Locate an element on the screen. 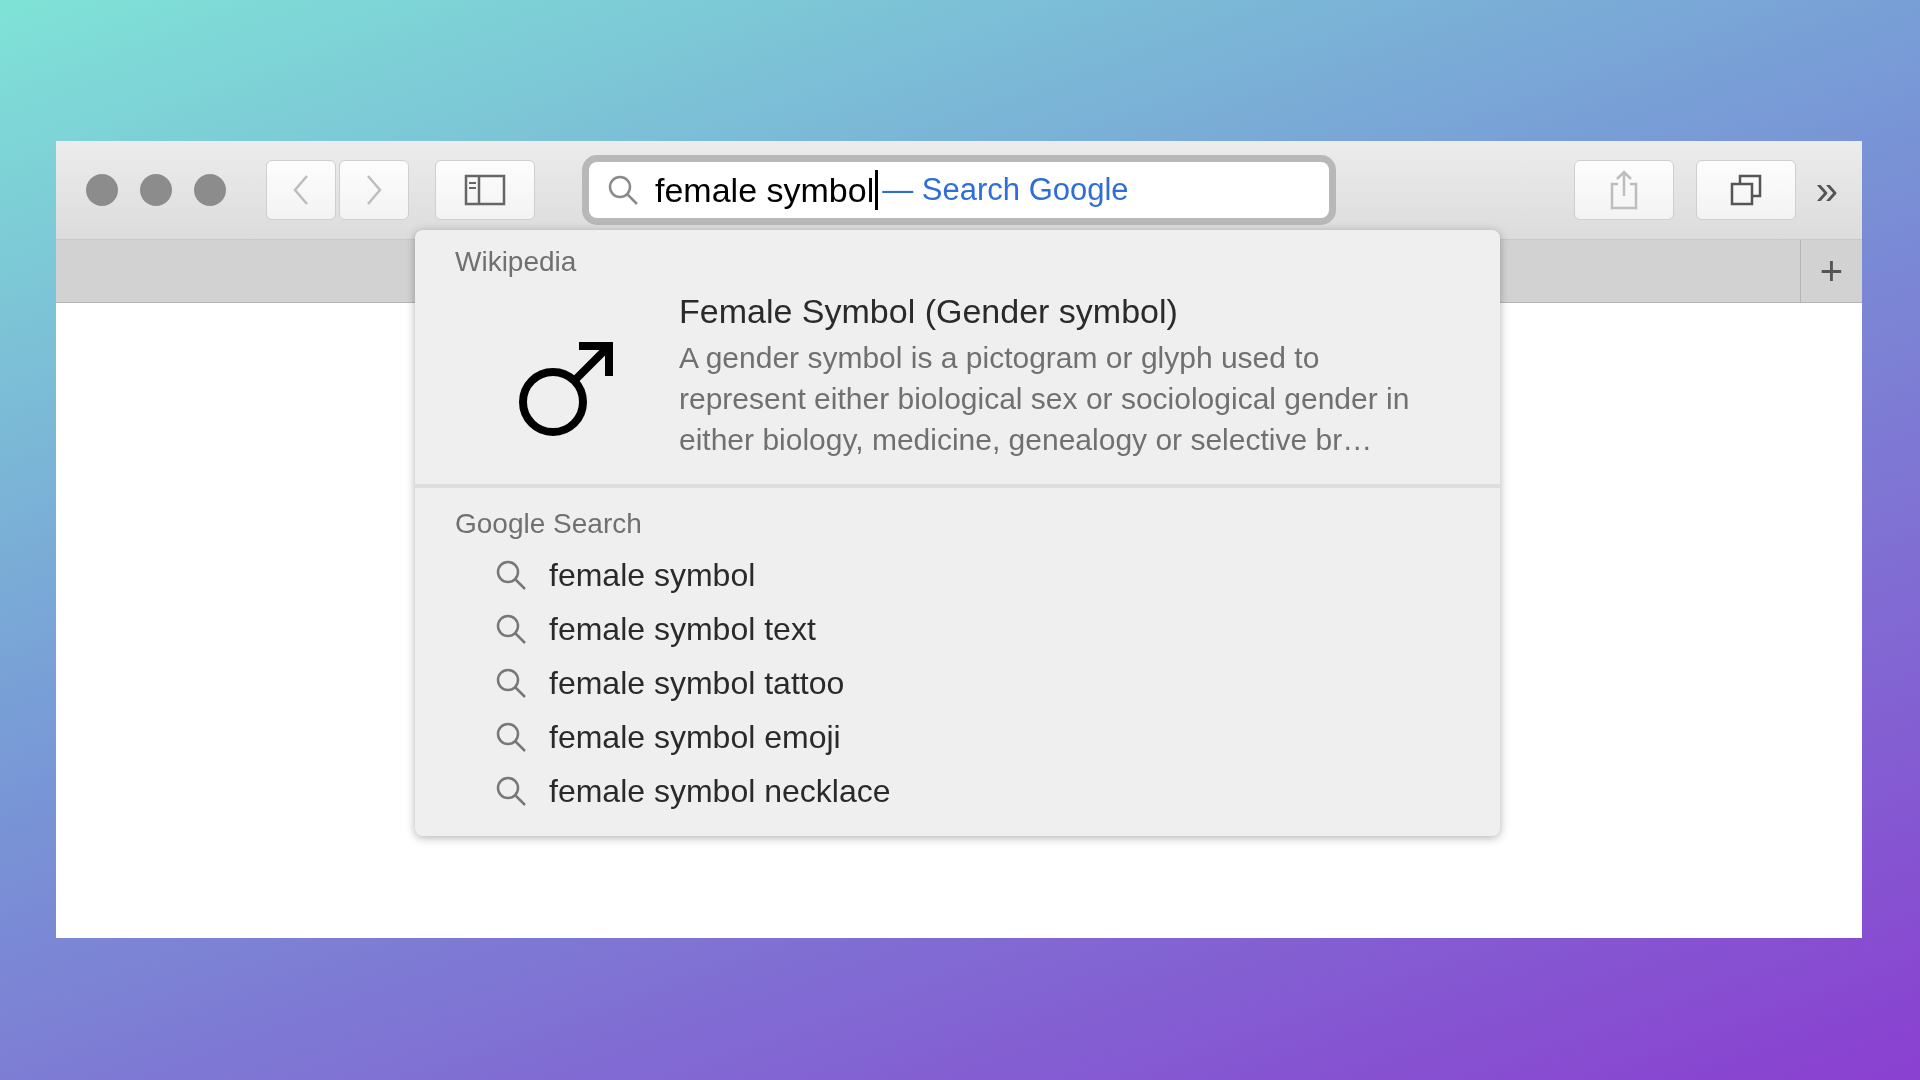 The height and width of the screenshot is (1080, 1920). search-query: female symbol is located at coordinates (765, 190).